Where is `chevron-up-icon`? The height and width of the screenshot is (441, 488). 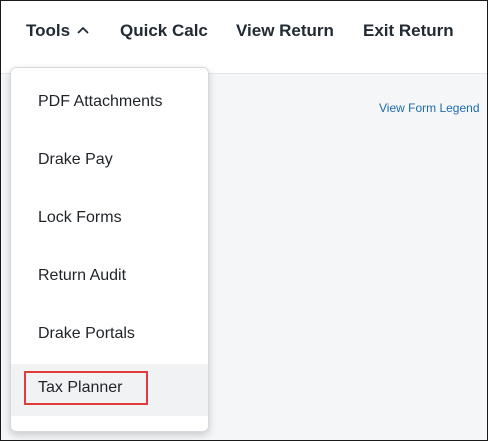 chevron-up-icon is located at coordinates (83, 30).